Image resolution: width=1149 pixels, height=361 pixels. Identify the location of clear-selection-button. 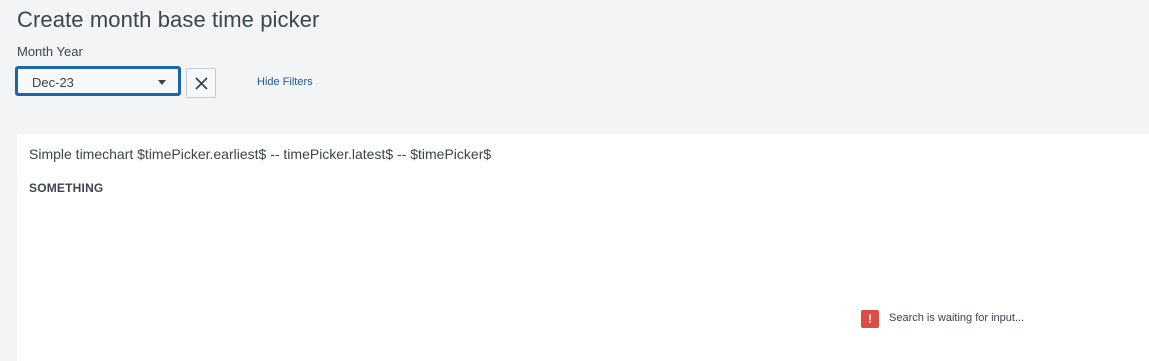
(201, 83).